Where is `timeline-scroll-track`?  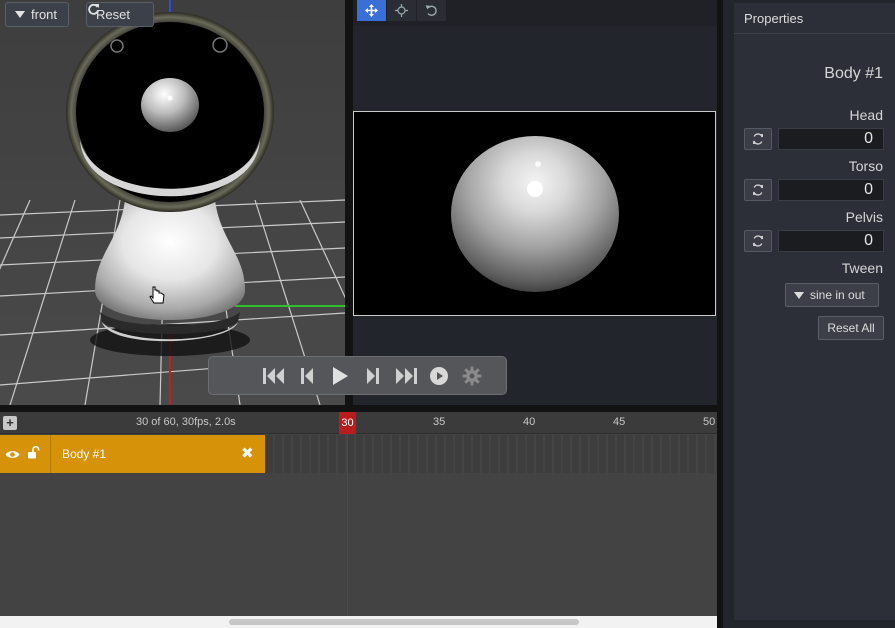
timeline-scroll-track is located at coordinates (358, 622).